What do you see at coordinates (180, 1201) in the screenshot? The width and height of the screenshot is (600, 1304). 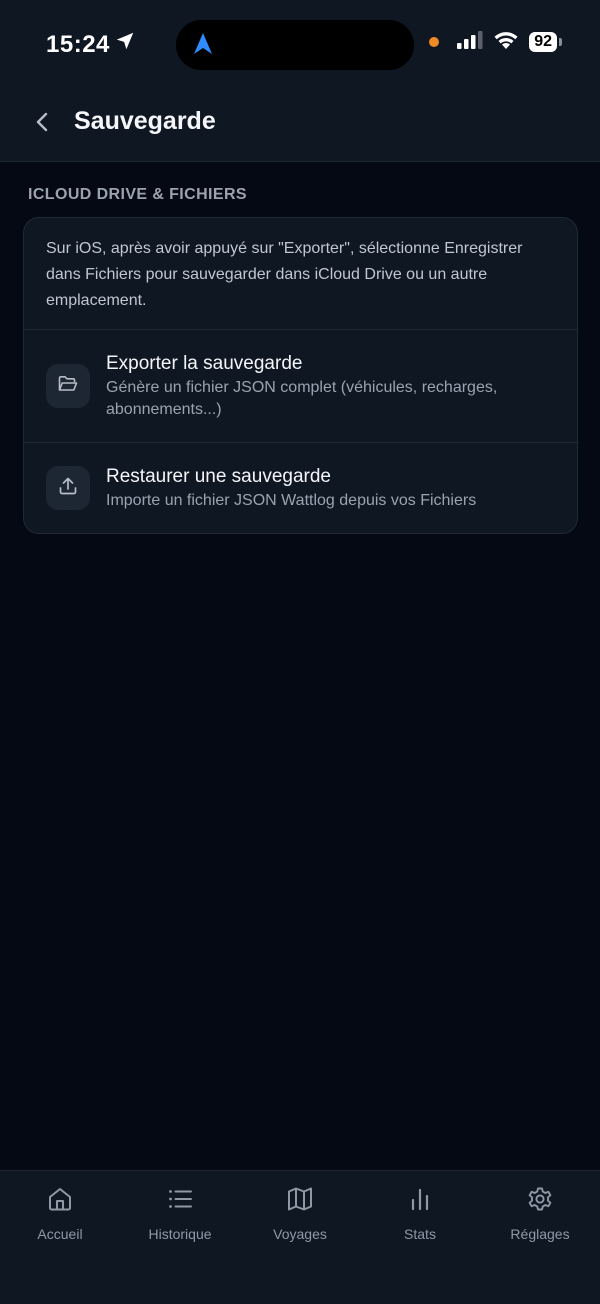 I see `list-icon` at bounding box center [180, 1201].